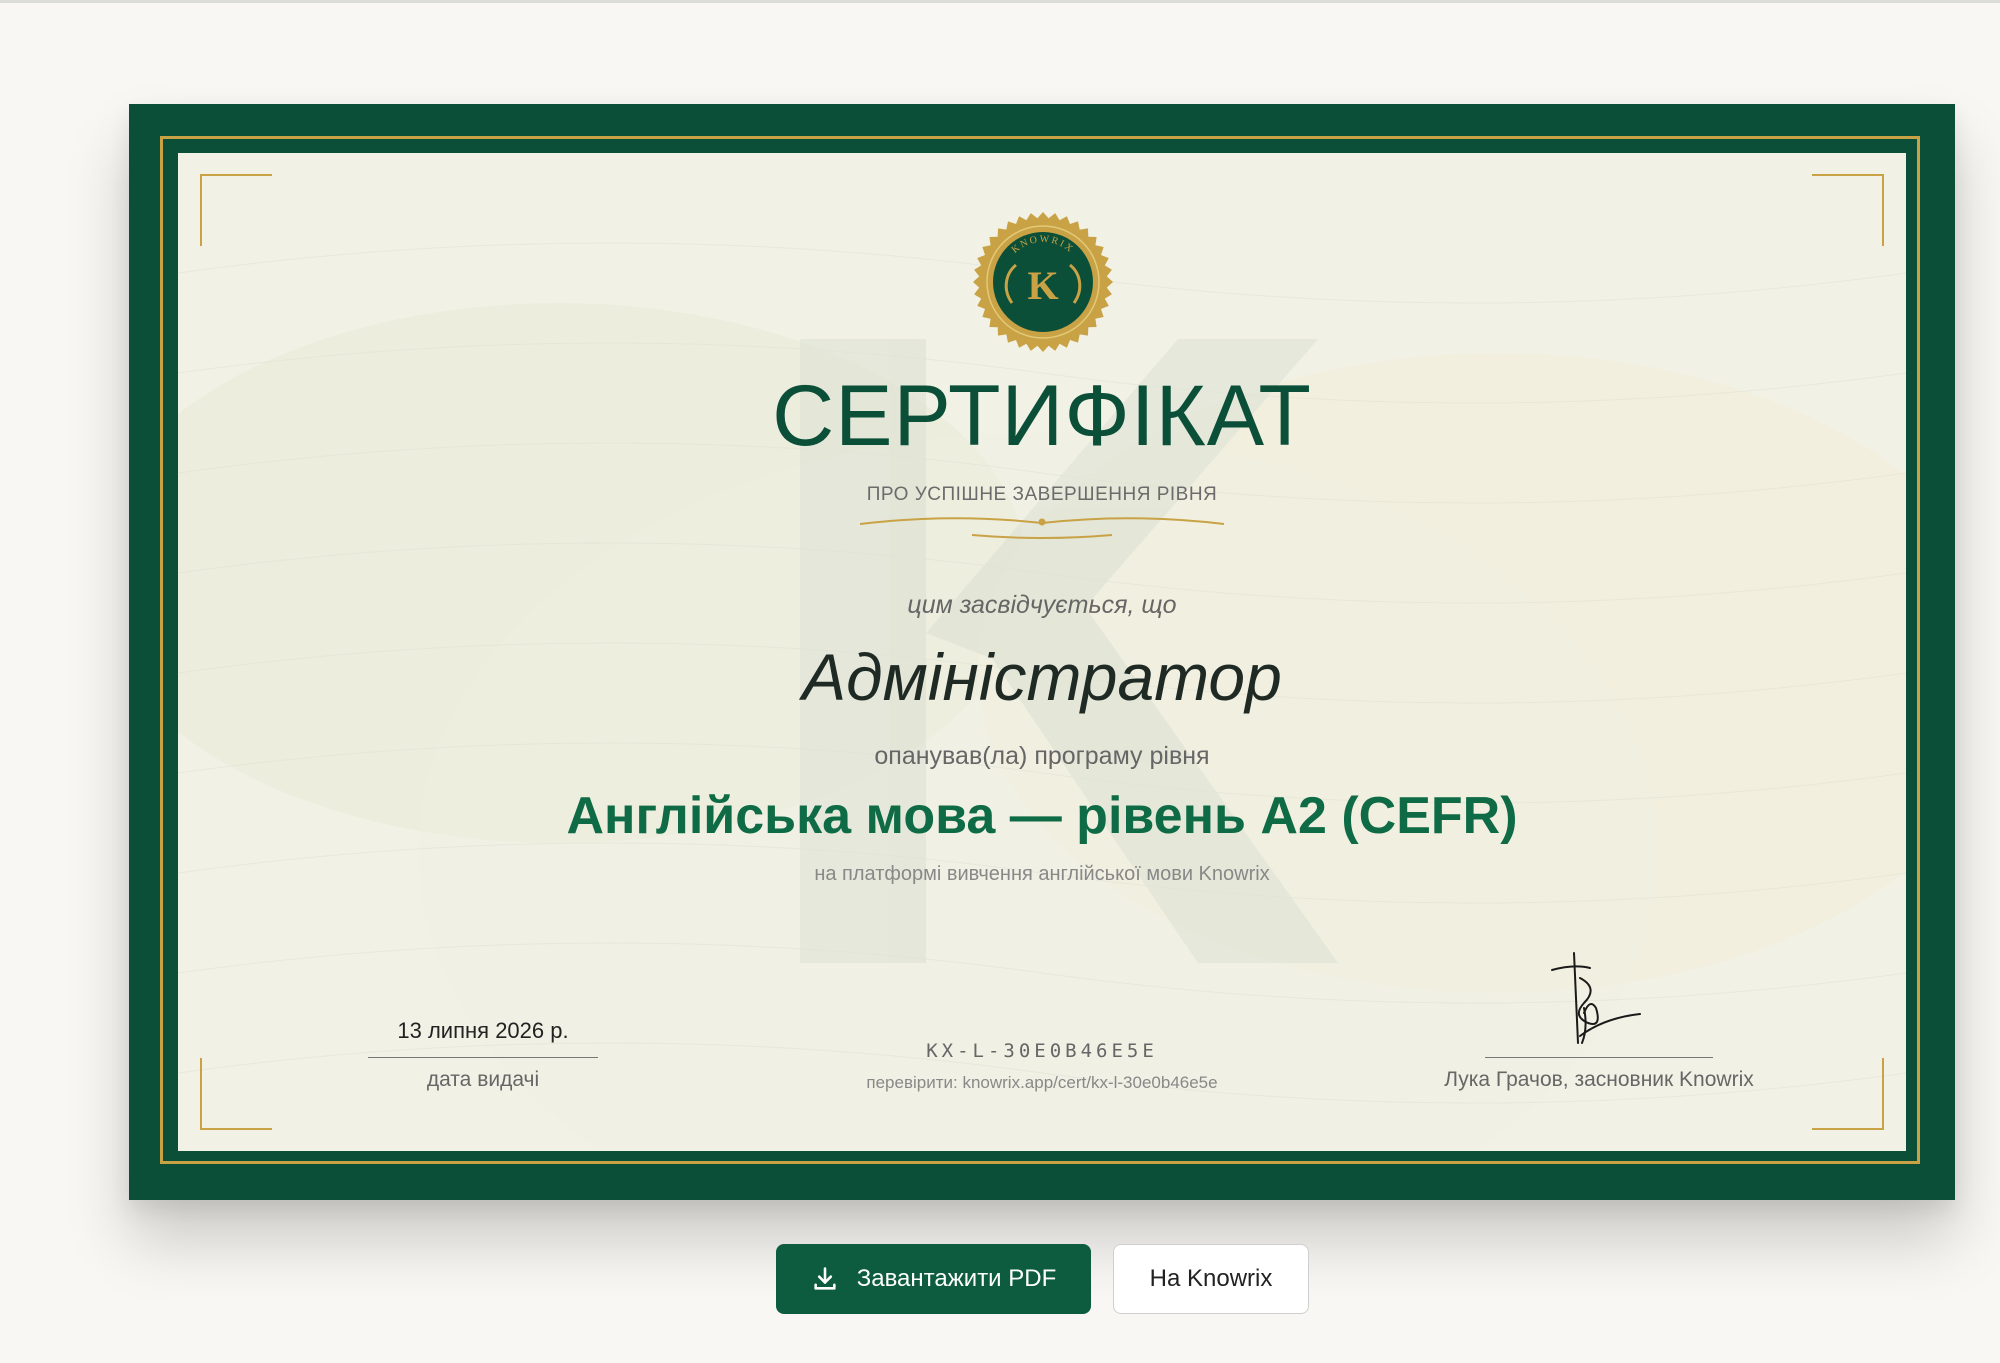  Describe the element at coordinates (236, 1094) in the screenshot. I see `corner-ornament-bottom-left` at that location.